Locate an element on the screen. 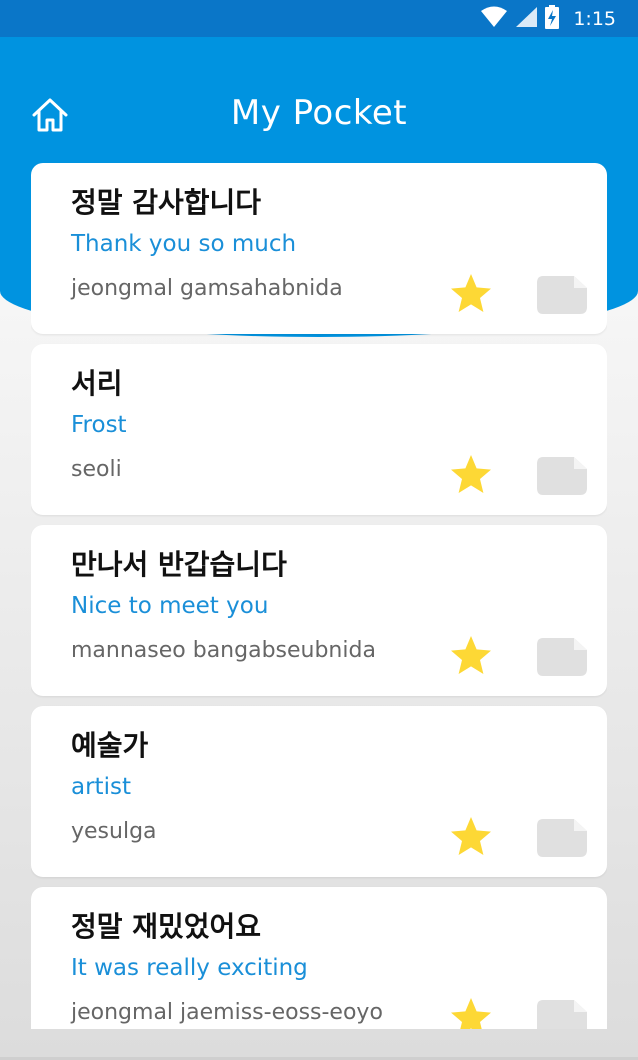 This screenshot has width=638, height=1060. korean-text: 예술가 is located at coordinates (110, 745).